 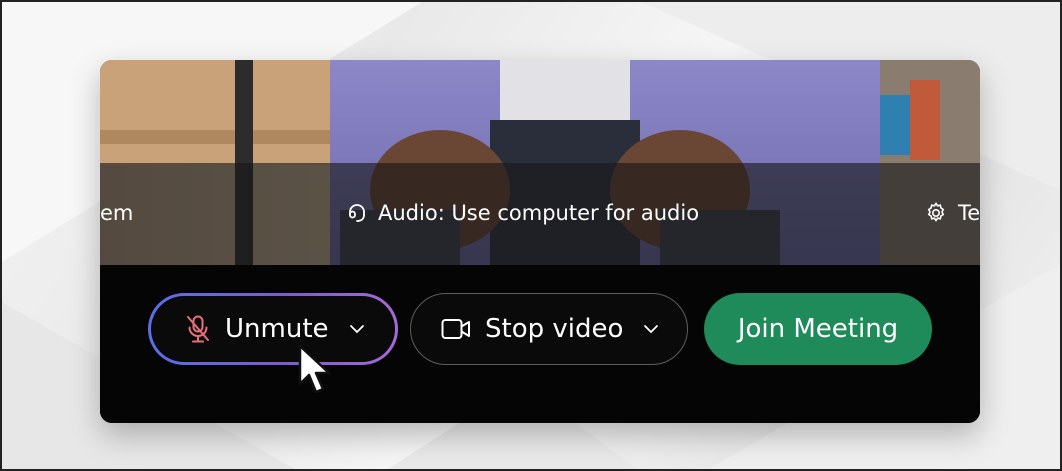 I want to click on option-left-label: em, so click(x=117, y=213).